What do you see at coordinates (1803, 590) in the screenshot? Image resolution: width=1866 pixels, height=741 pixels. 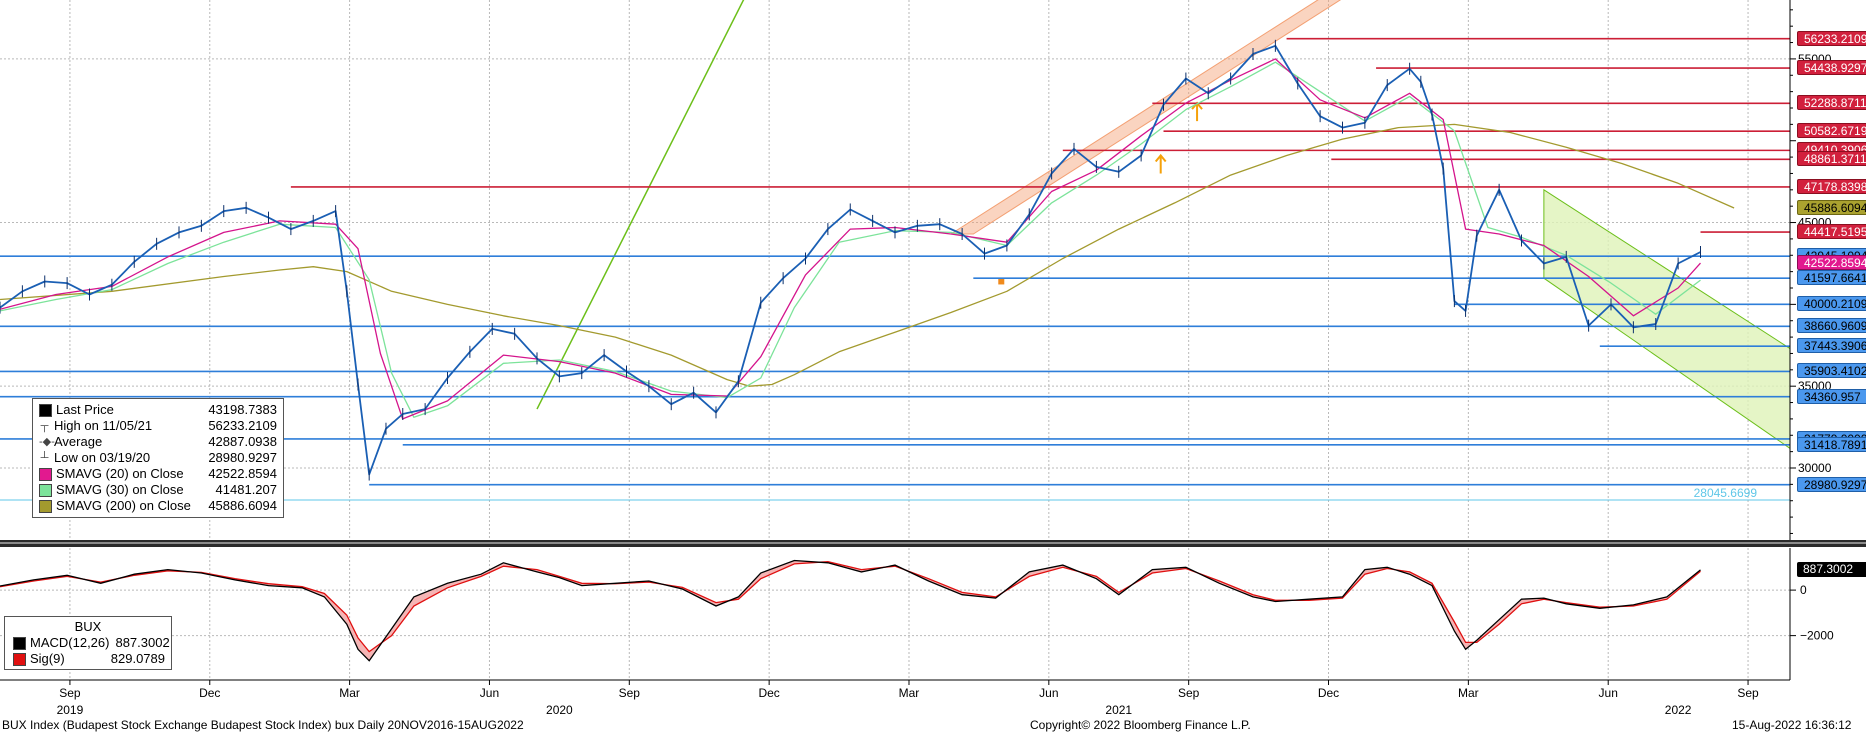 I see `macd-axis-label: 0` at bounding box center [1803, 590].